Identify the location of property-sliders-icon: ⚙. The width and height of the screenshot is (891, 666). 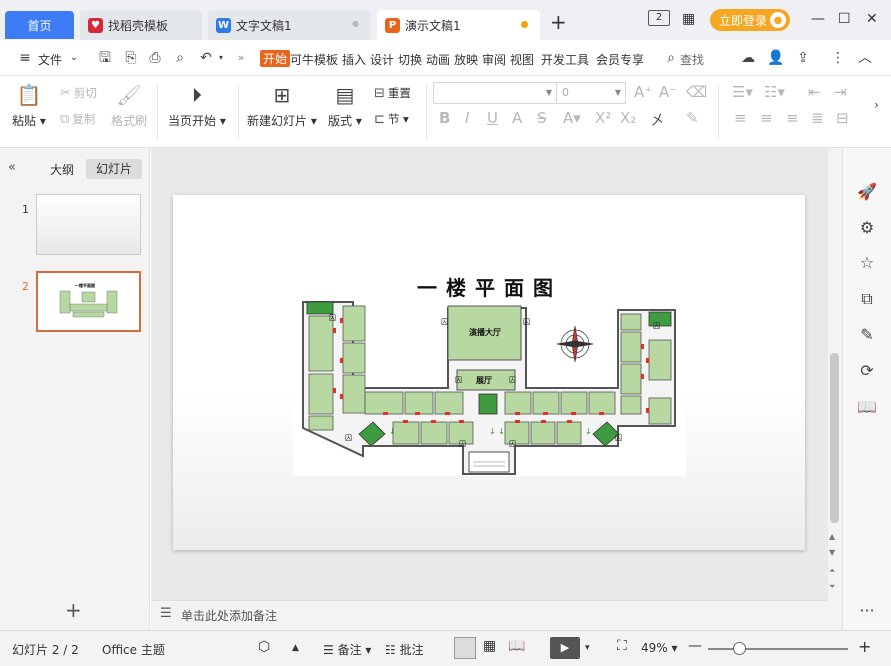
(867, 228).